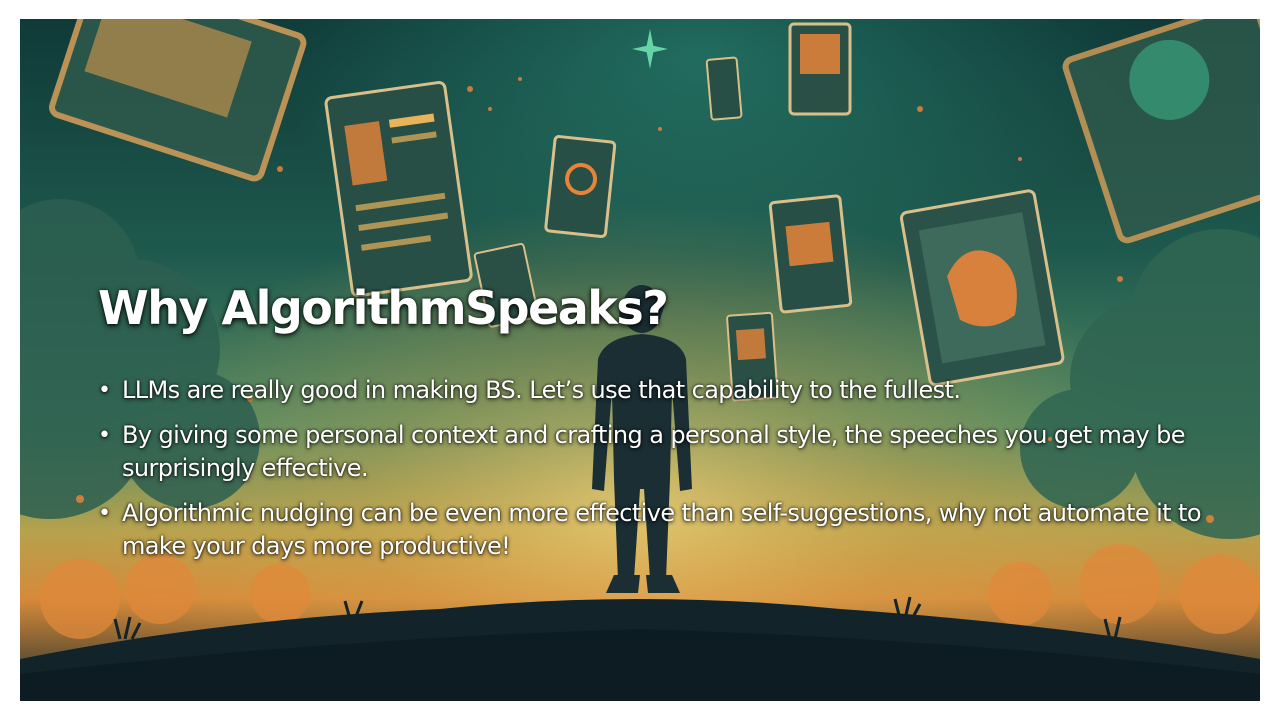 Image resolution: width=1280 pixels, height=720 pixels. I want to click on slide-title: Why AlgorithmSpeaks?, so click(383, 308).